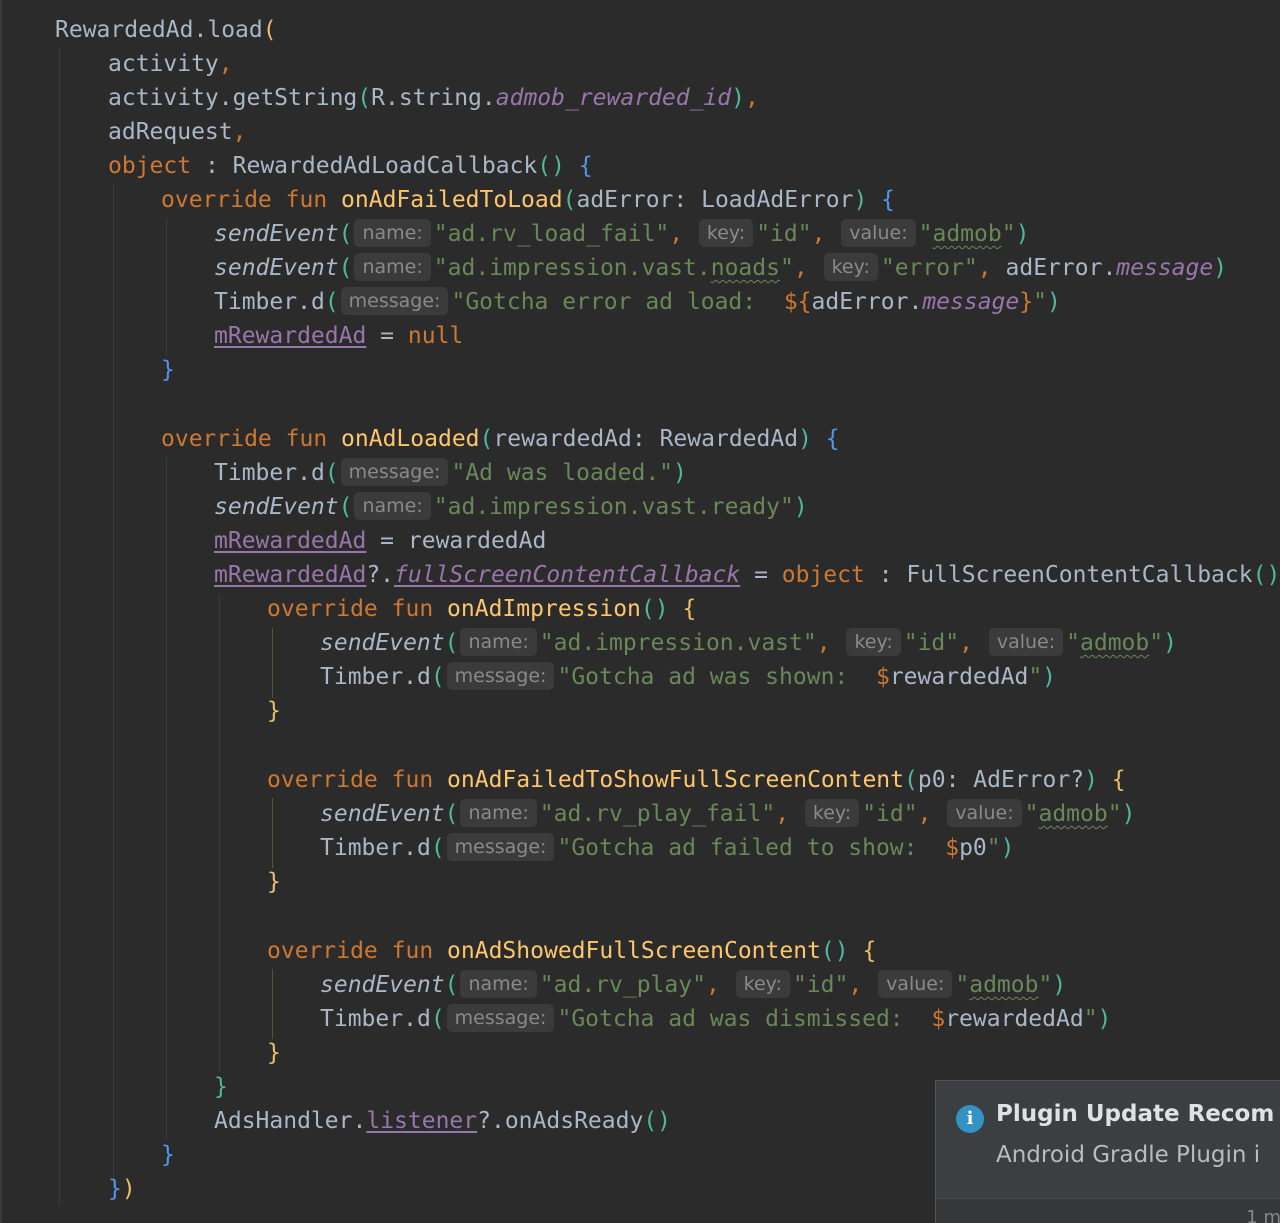 Image resolution: width=1280 pixels, height=1223 pixels. What do you see at coordinates (657, 814) in the screenshot?
I see `string: "ad.rv_play_fail"` at bounding box center [657, 814].